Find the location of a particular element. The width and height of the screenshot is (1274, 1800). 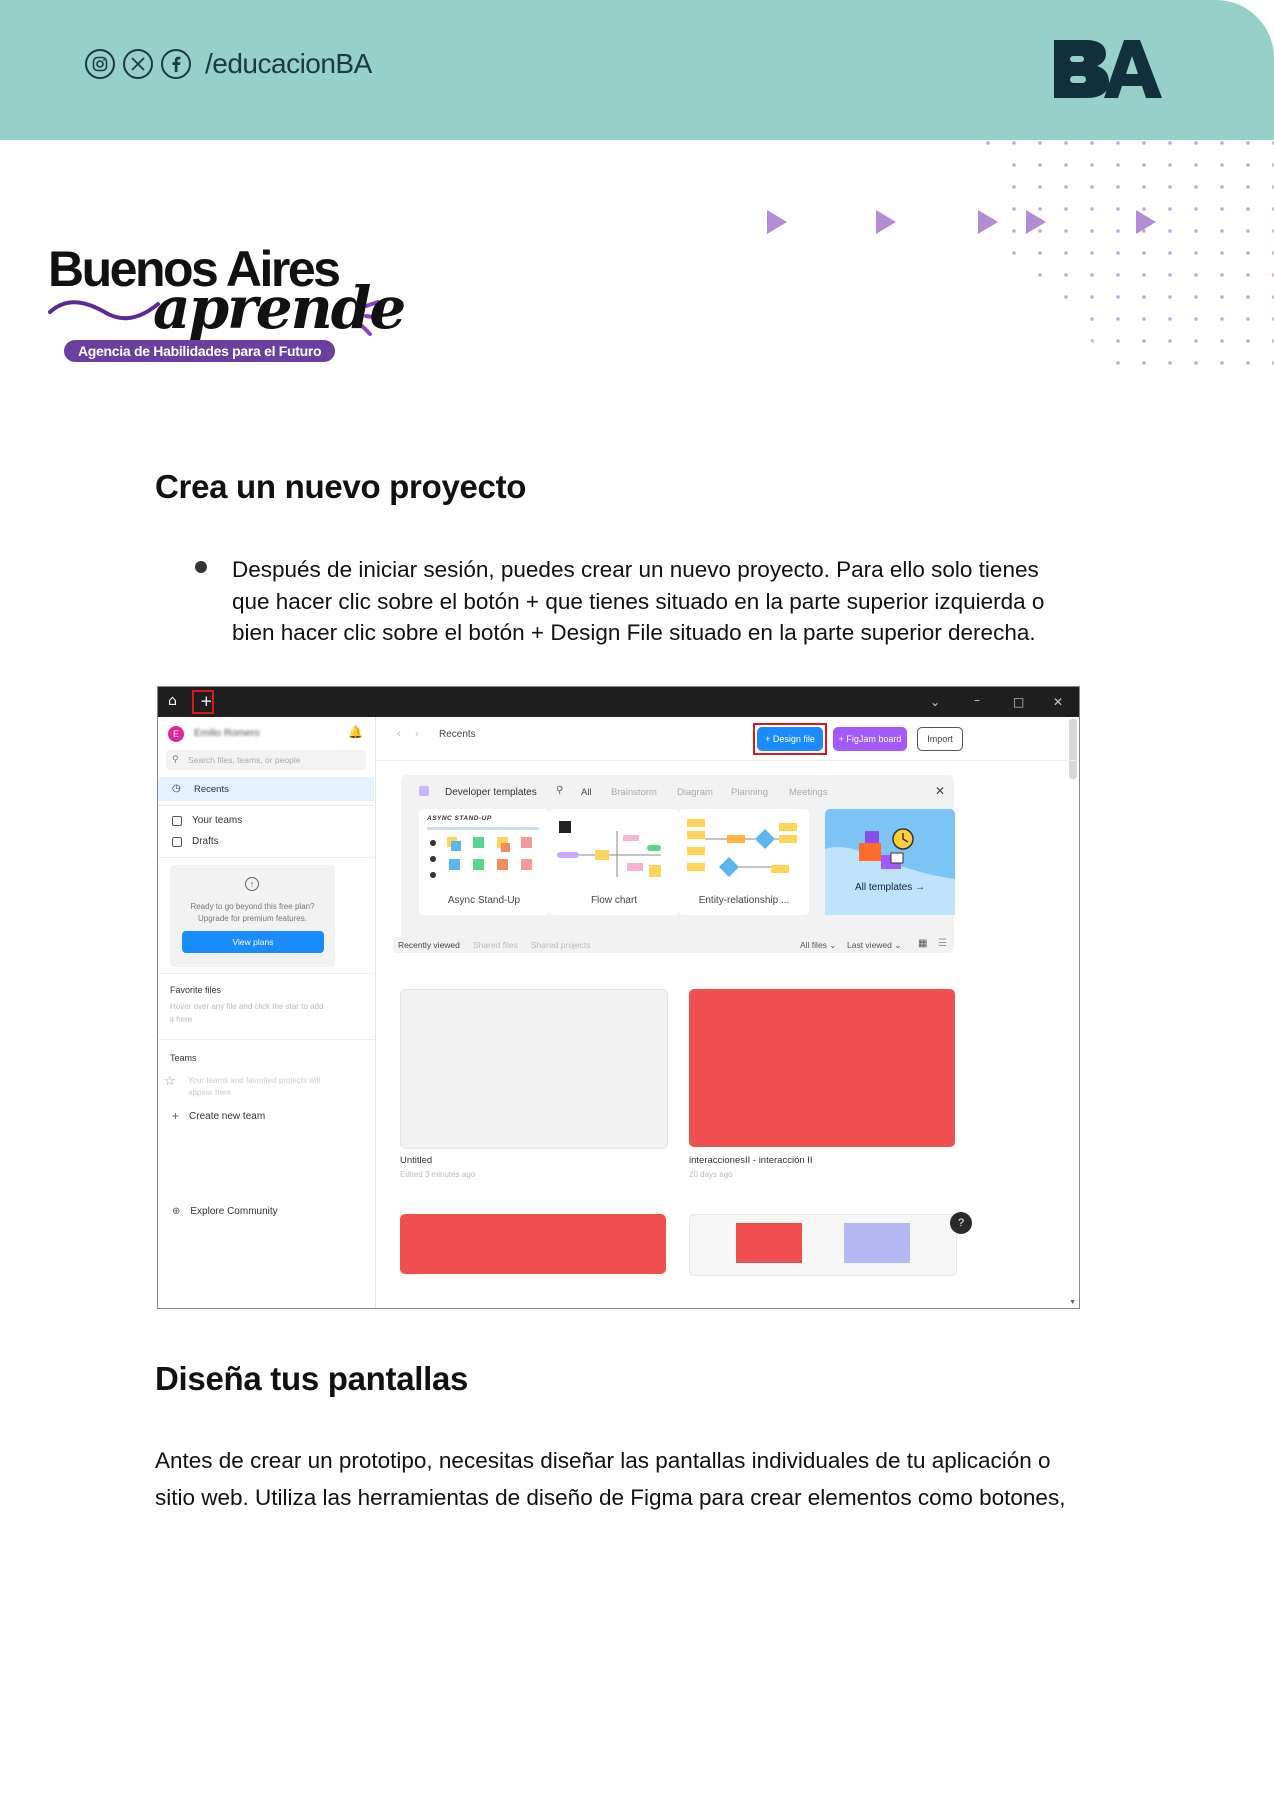

template-thumb-title: ASYNC STAND-UP is located at coordinates (459, 818).